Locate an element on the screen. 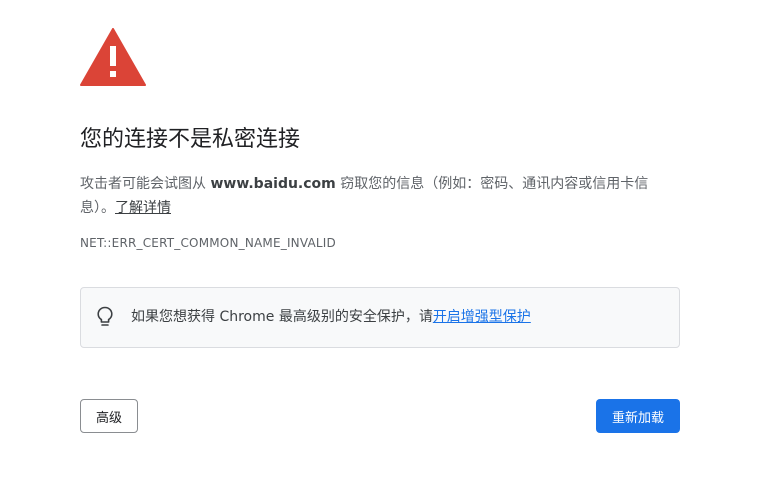 The width and height of the screenshot is (774, 502). banner-text-container: 如果您想获得 Chrome 最高级别的安全保护，请开启增强型保护 is located at coordinates (331, 317).